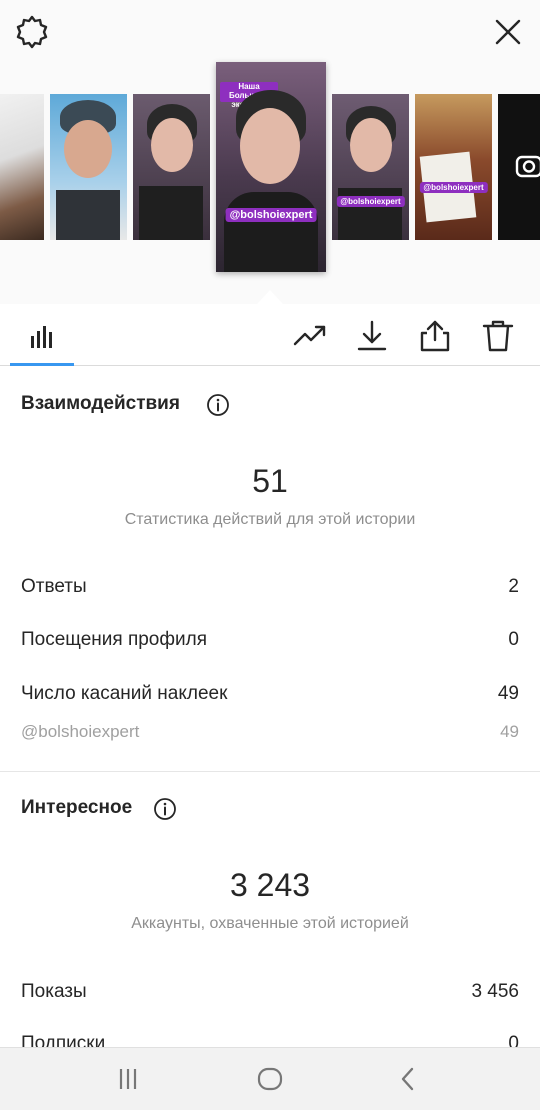 Image resolution: width=540 pixels, height=1110 pixels. Describe the element at coordinates (42, 364) in the screenshot. I see `active-tab-indicator` at that location.